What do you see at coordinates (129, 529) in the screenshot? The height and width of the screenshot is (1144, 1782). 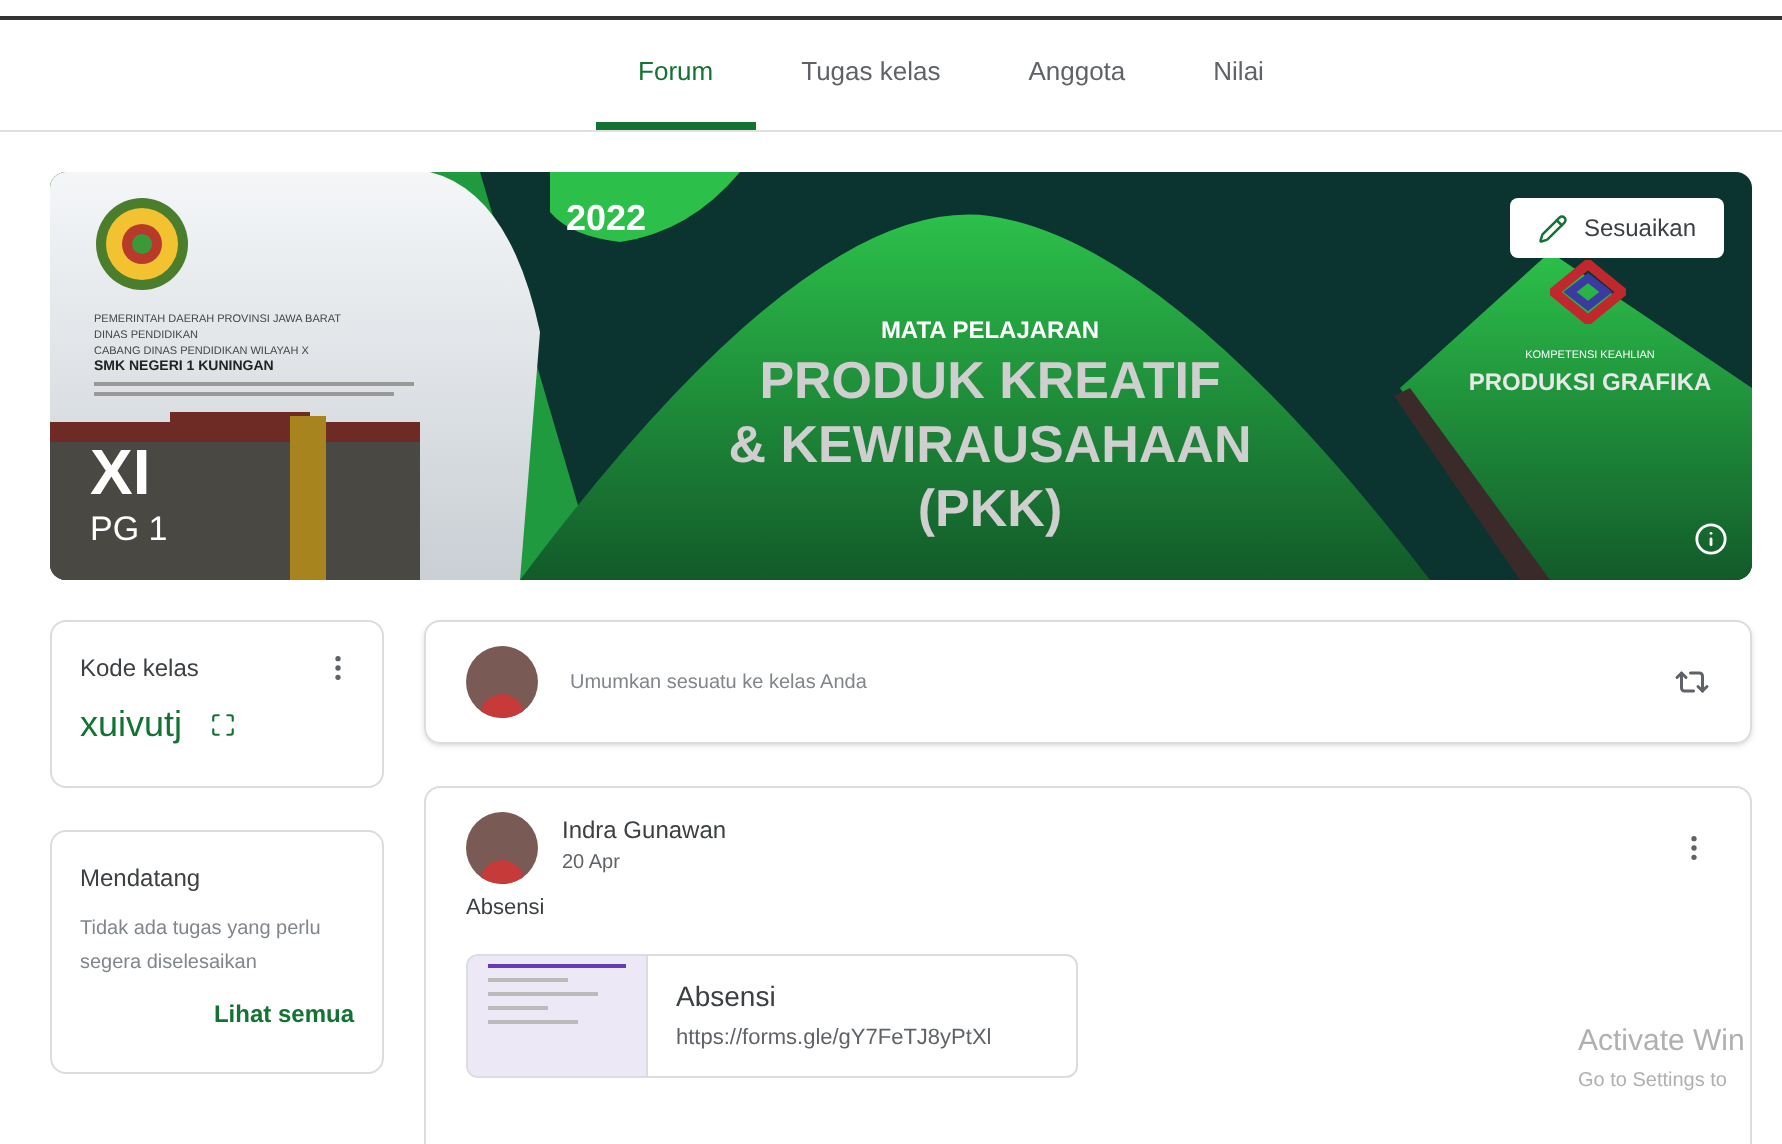 I see `class-section: PG 1` at bounding box center [129, 529].